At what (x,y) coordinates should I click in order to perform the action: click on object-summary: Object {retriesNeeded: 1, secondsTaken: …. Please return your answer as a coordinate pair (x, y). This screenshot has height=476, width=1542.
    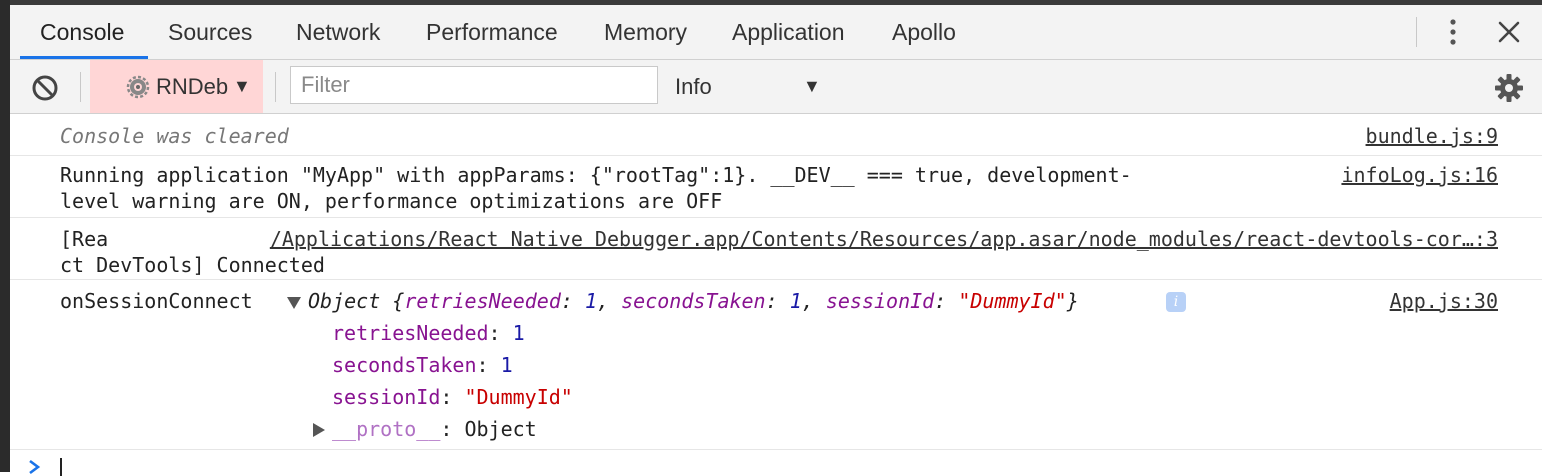
    Looking at the image, I should click on (693, 301).